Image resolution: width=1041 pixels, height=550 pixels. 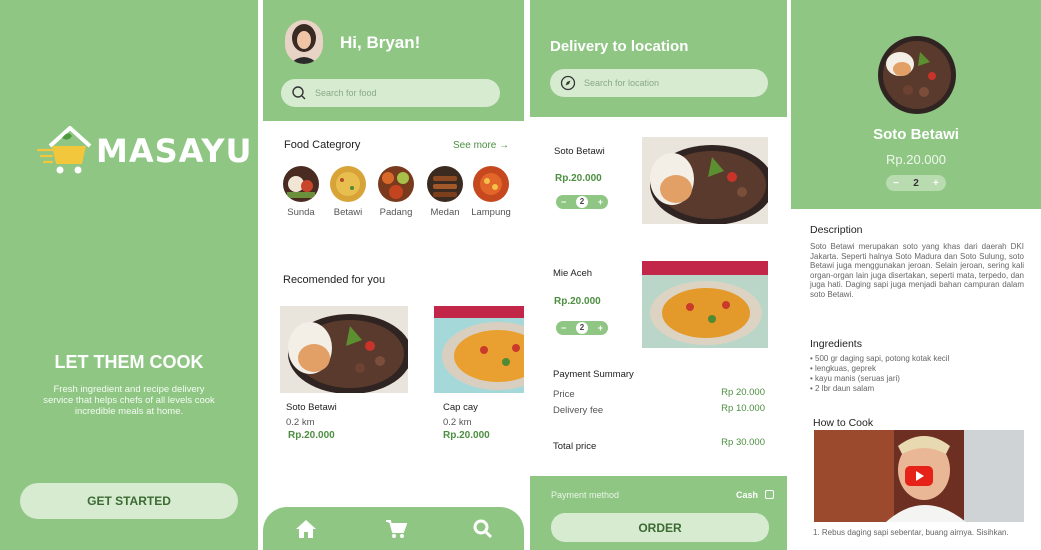 What do you see at coordinates (322, 145) in the screenshot?
I see `category-title: Food Categrory` at bounding box center [322, 145].